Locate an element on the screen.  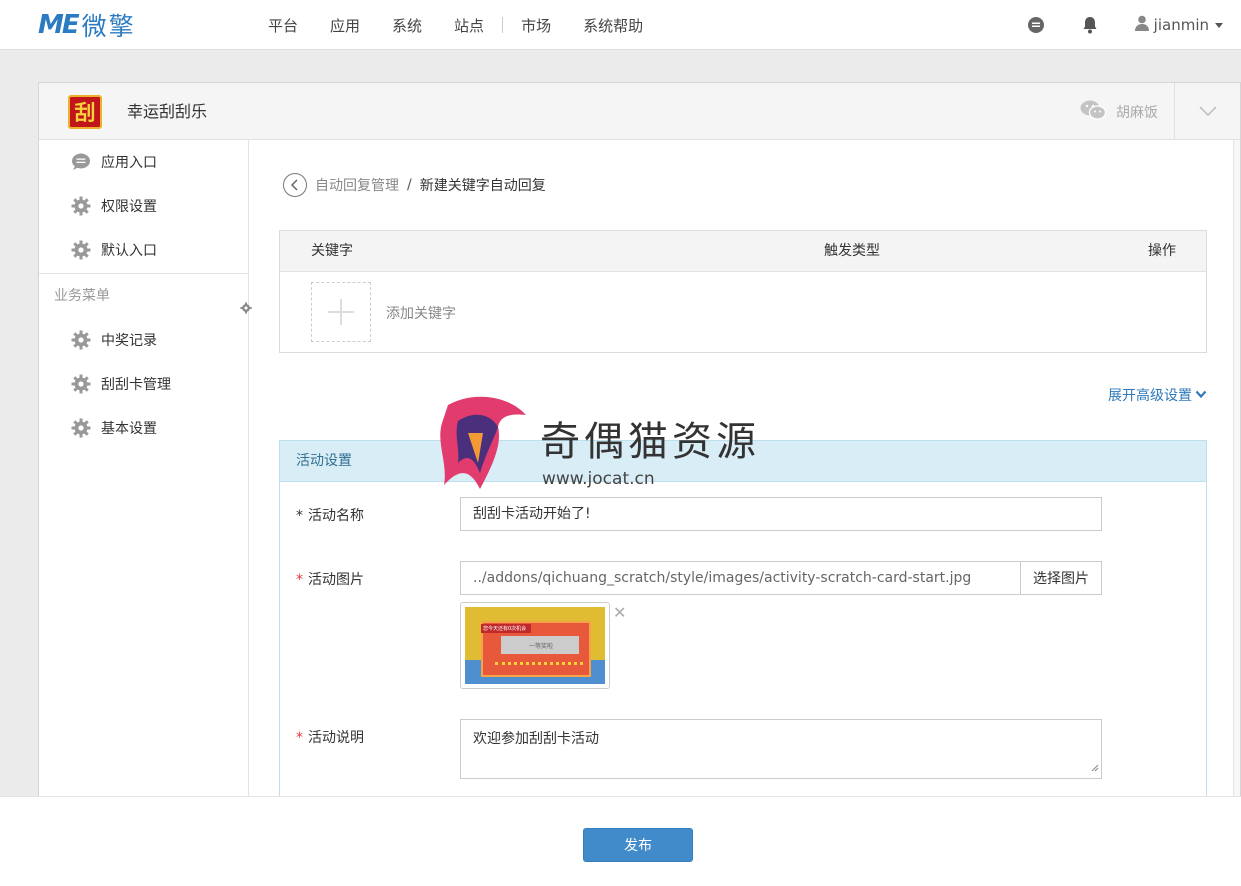
activity-image-label: * 活动图片 is located at coordinates (330, 580).